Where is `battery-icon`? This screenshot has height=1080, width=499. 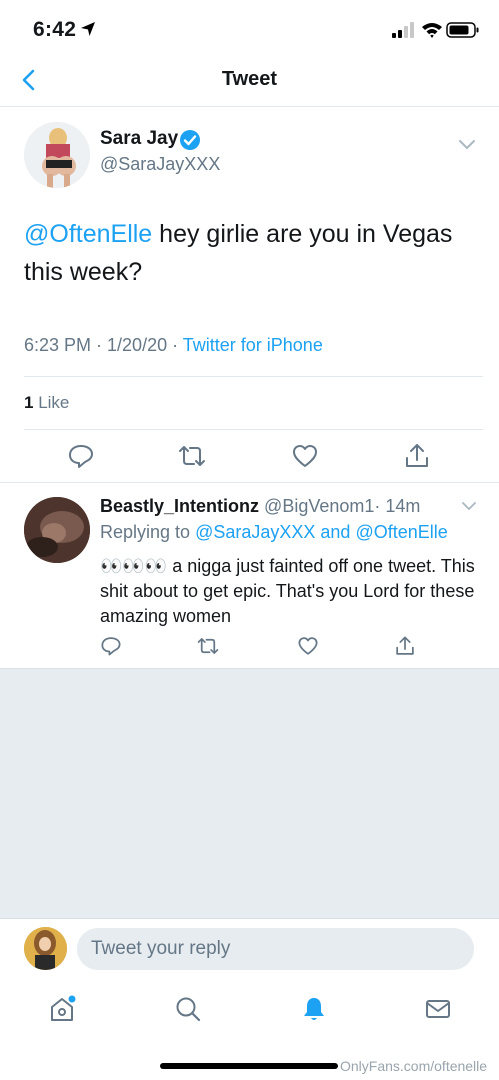
battery-icon is located at coordinates (462, 30).